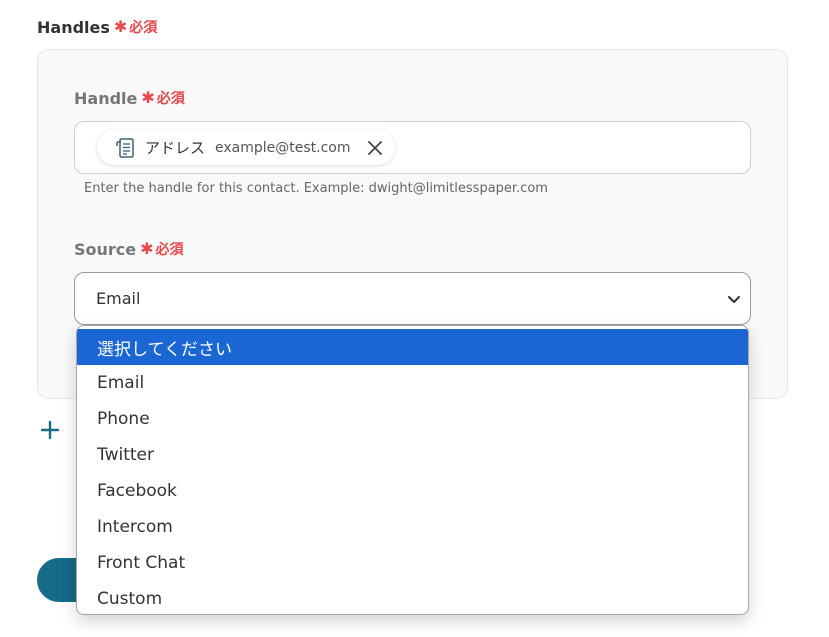  I want to click on option-placeholder: 選択してください, so click(412, 347).